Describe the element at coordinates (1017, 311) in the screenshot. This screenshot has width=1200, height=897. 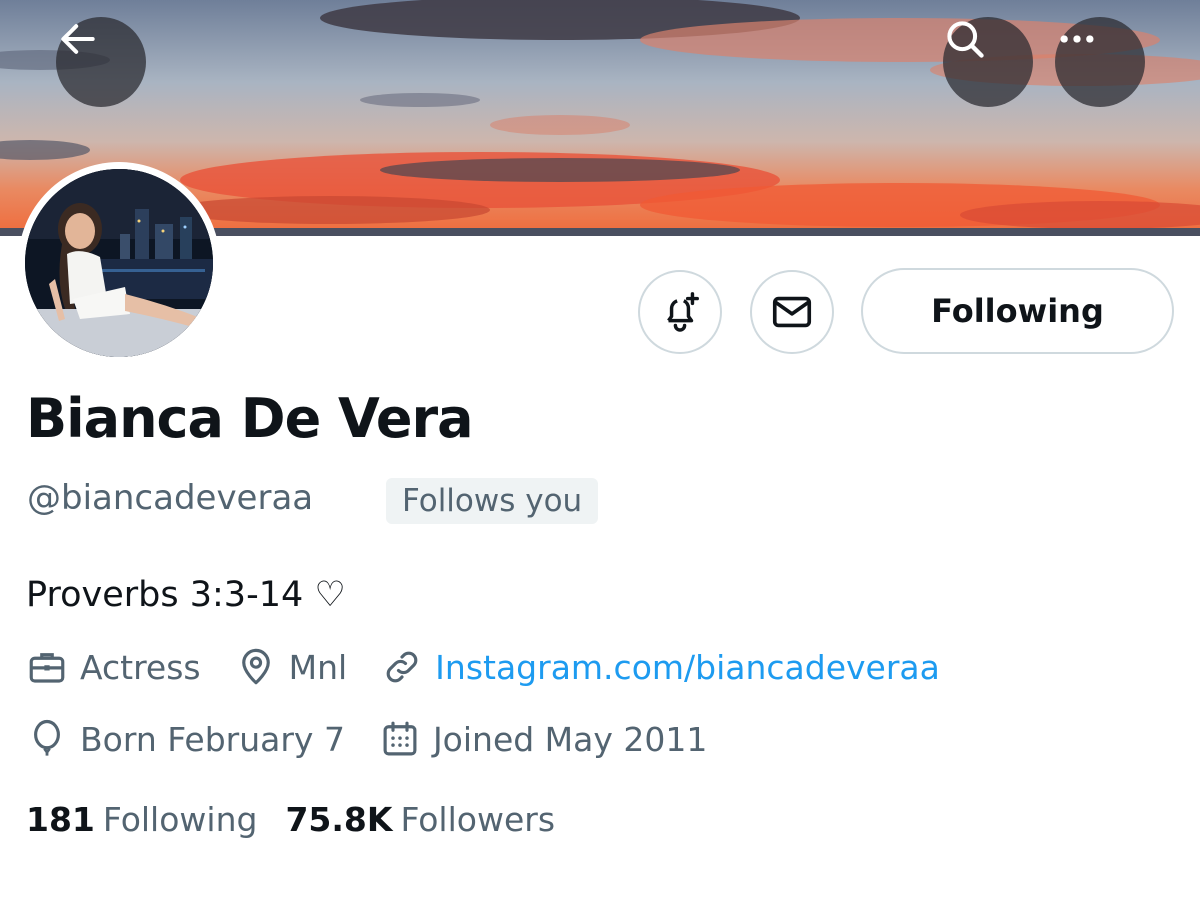
I see `following-button: Following` at that location.